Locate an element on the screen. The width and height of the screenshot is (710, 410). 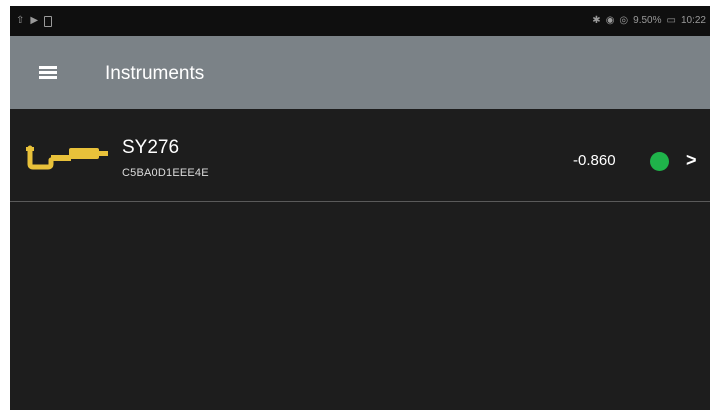
wifi-icon: ◎ is located at coordinates (624, 20).